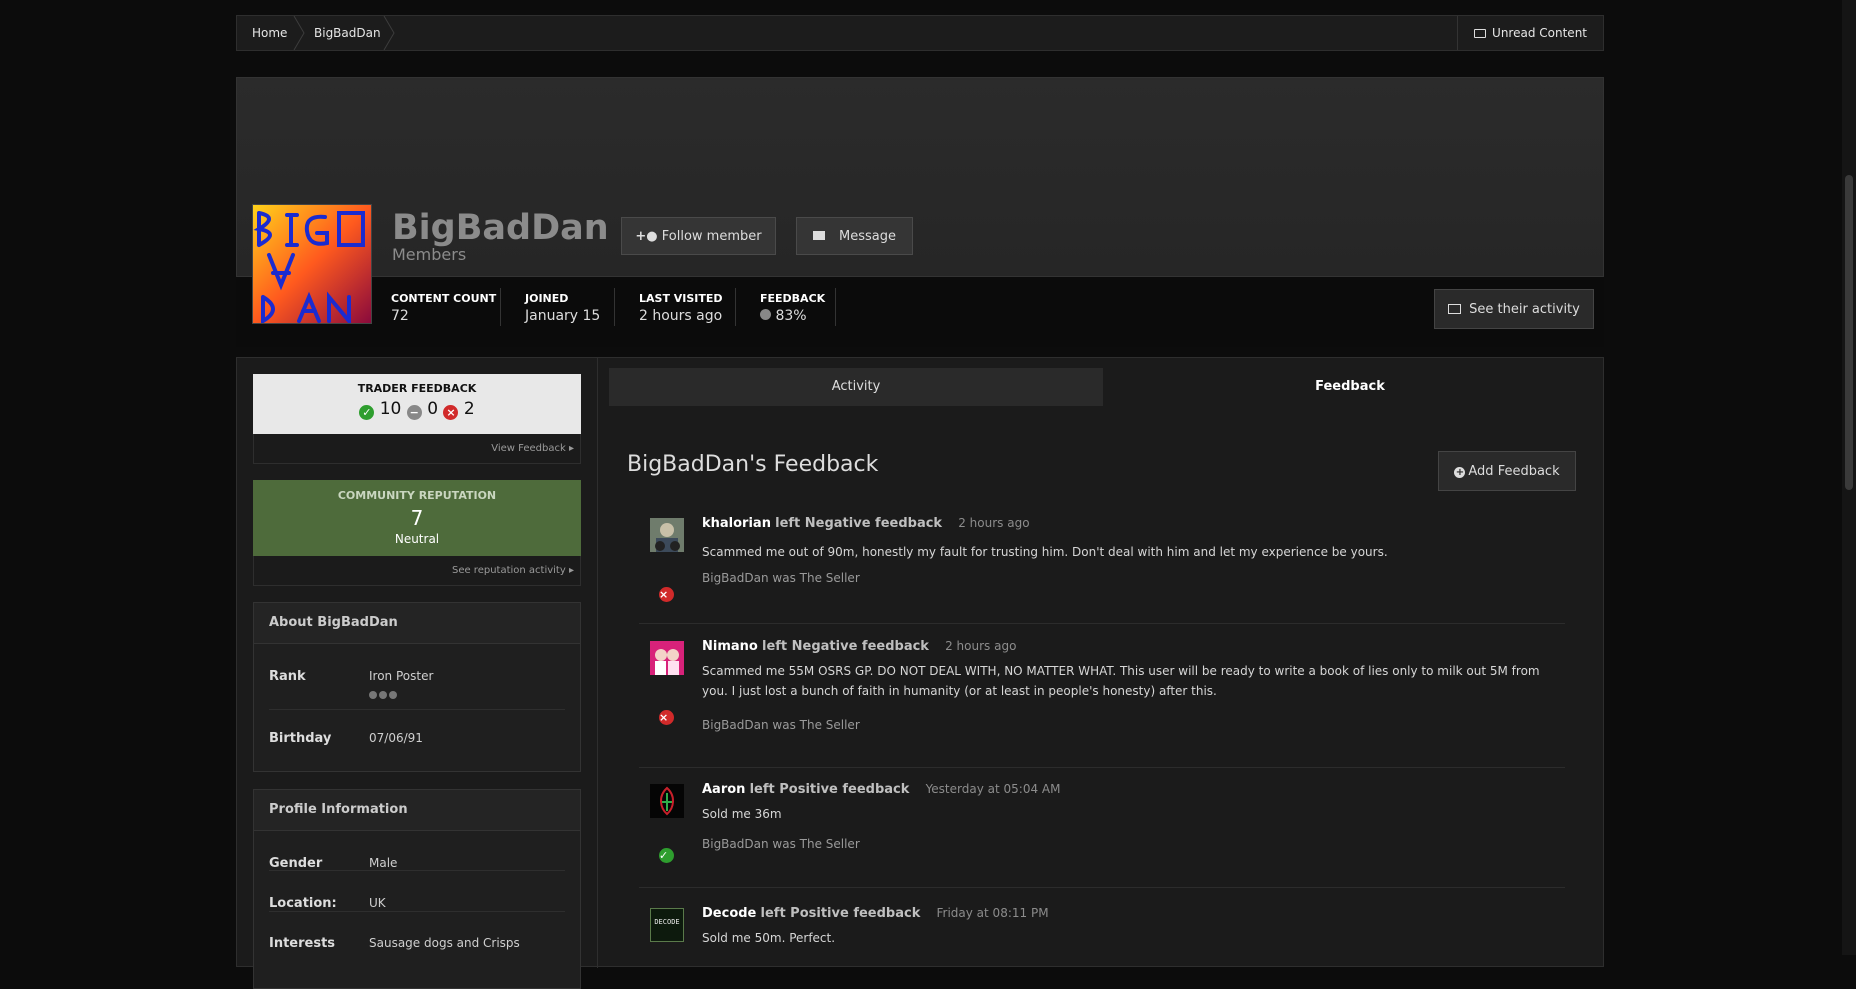  I want to click on user-avatar: DECODE, so click(667, 925).